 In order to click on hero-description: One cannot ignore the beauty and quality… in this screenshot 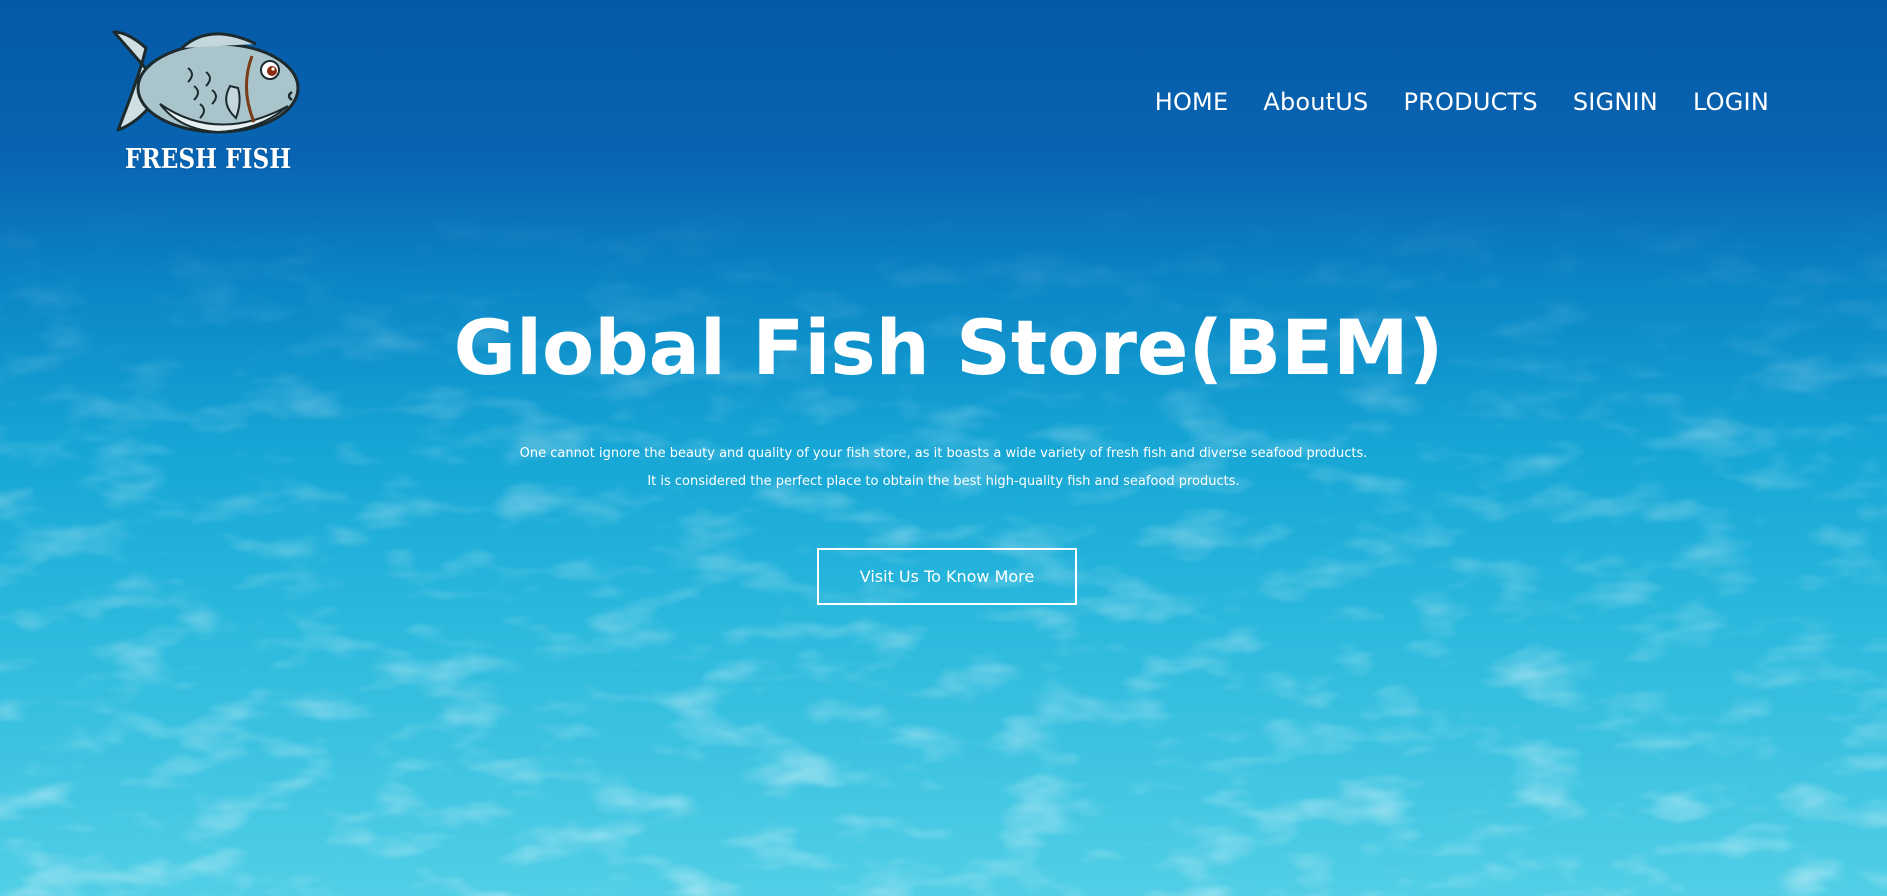, I will do `click(943, 468)`.